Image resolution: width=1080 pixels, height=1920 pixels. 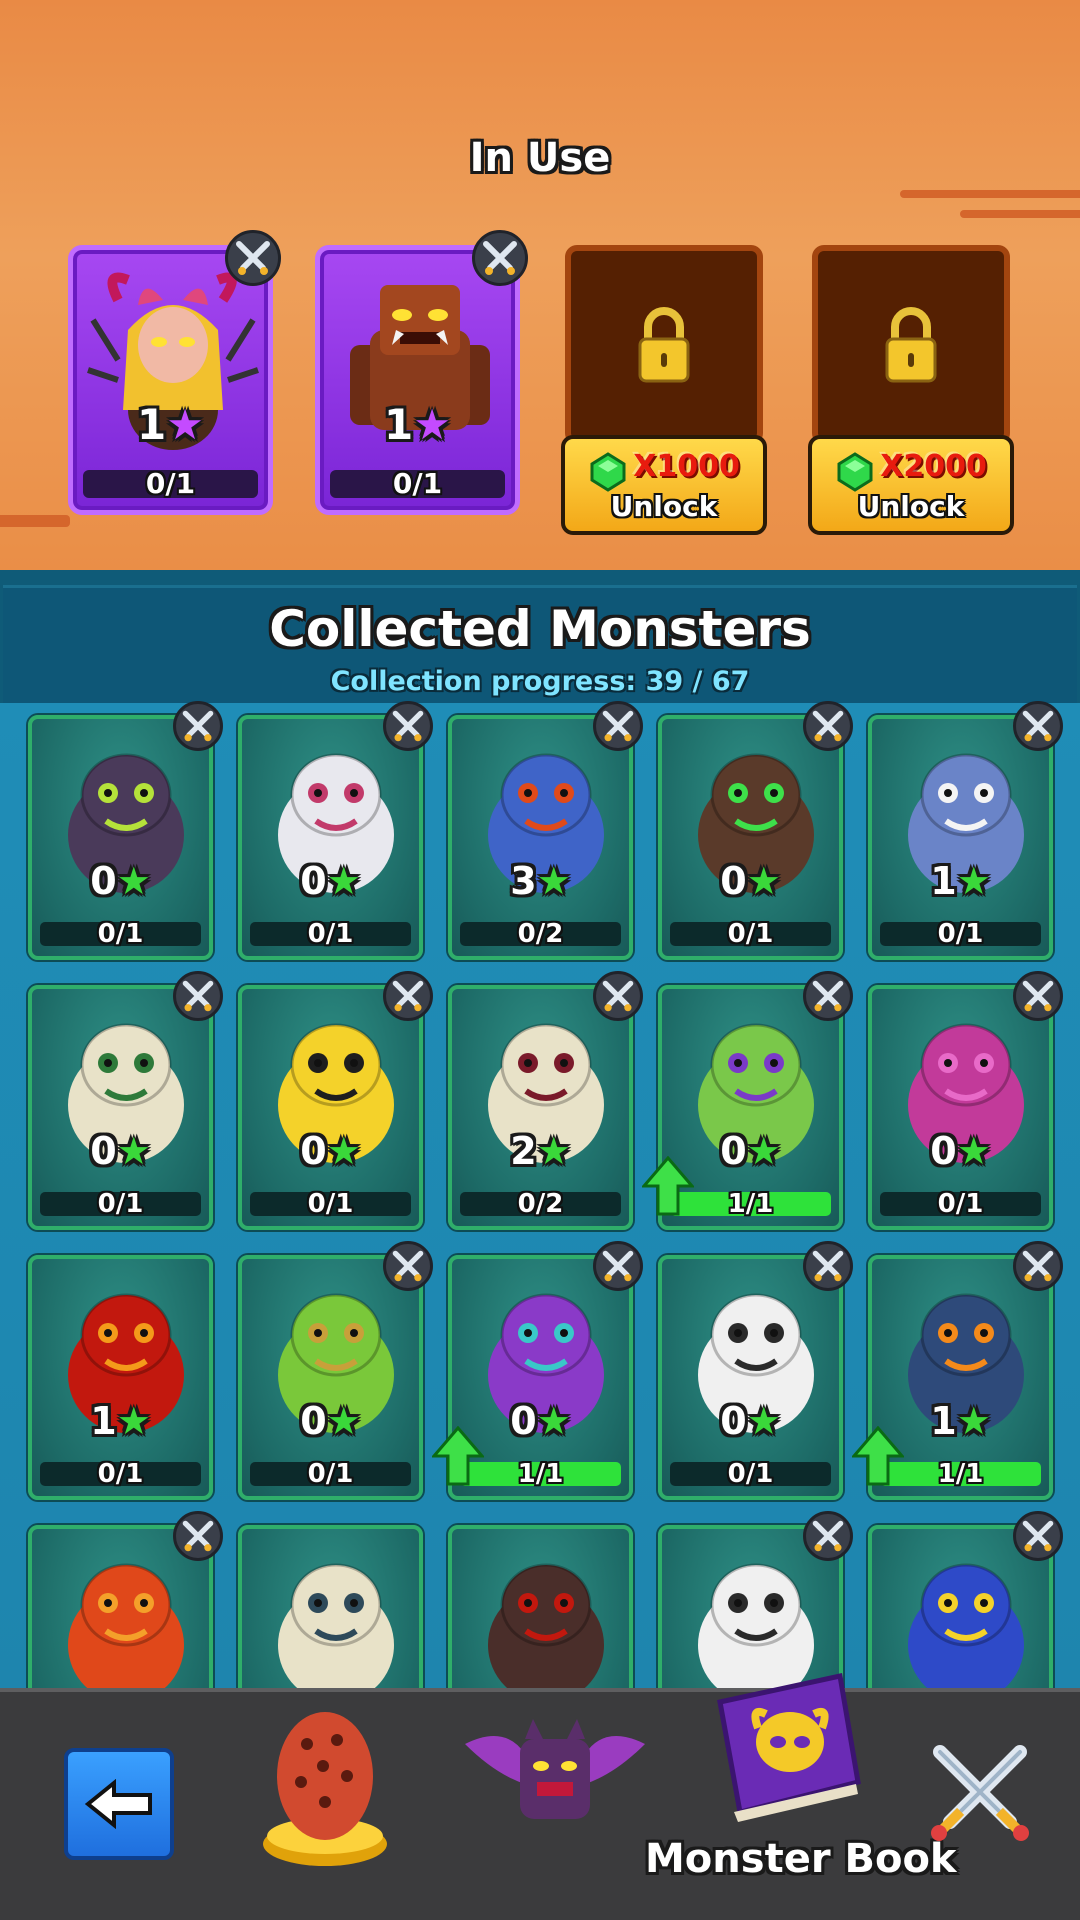 What do you see at coordinates (170, 380) in the screenshot?
I see `in-use-slot-1: 1★ 0/1` at bounding box center [170, 380].